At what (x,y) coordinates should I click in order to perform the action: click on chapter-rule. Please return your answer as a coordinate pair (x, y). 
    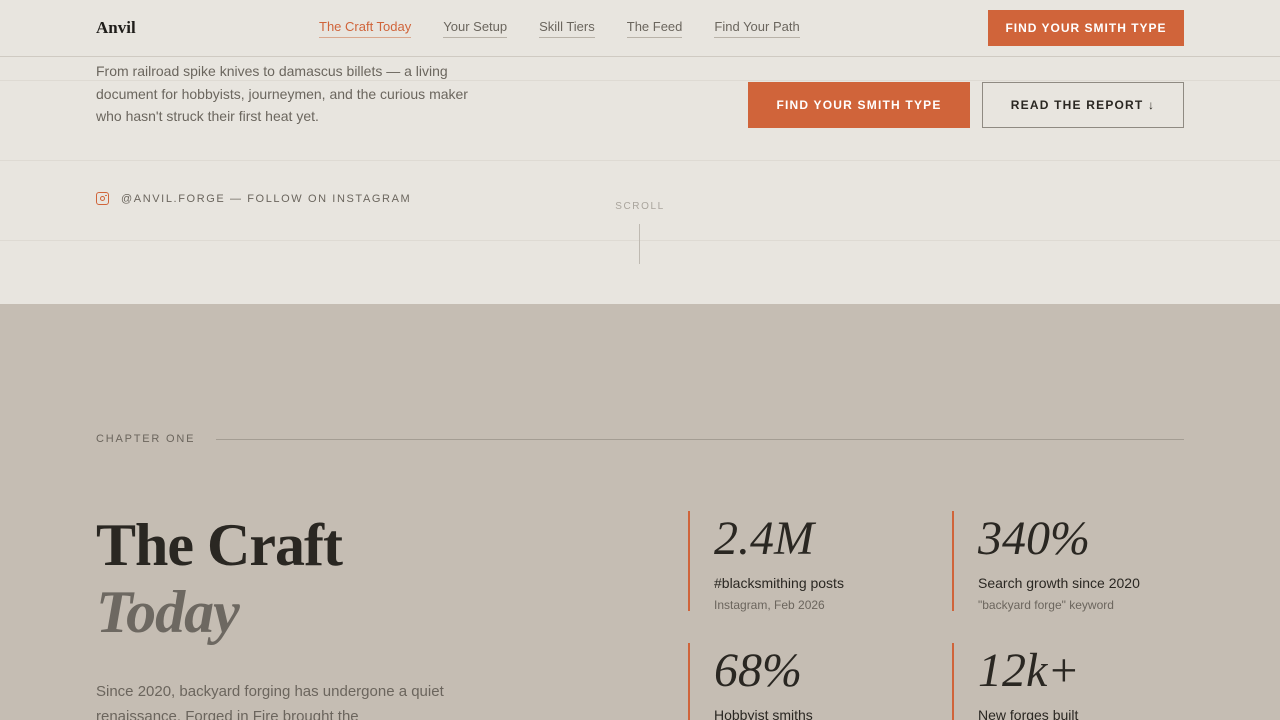
    Looking at the image, I should click on (700, 439).